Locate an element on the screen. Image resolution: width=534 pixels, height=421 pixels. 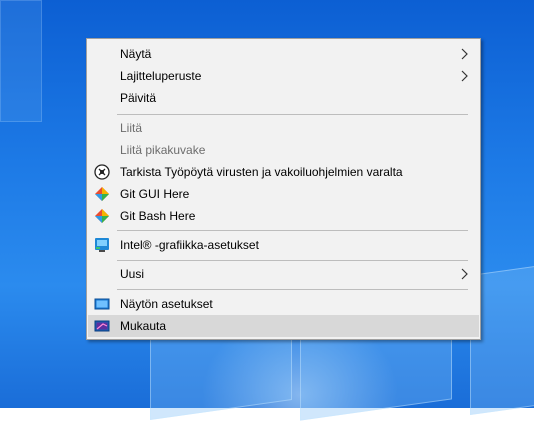
menu-item-label: Liitä pikakuvake is located at coordinates (163, 150).